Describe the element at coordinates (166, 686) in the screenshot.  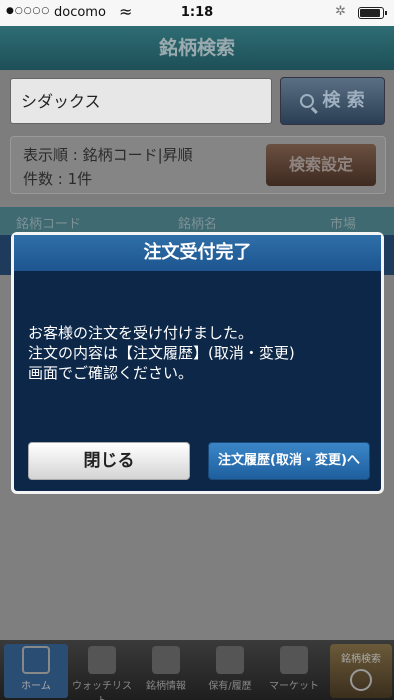
I see `tab-label: 銘柄情報` at that location.